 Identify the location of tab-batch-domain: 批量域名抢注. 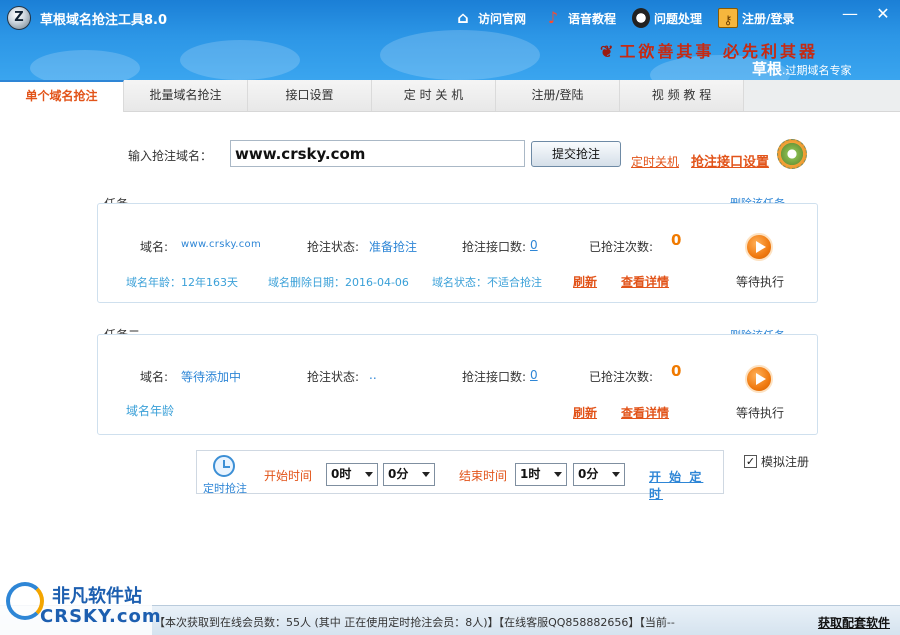
(186, 95).